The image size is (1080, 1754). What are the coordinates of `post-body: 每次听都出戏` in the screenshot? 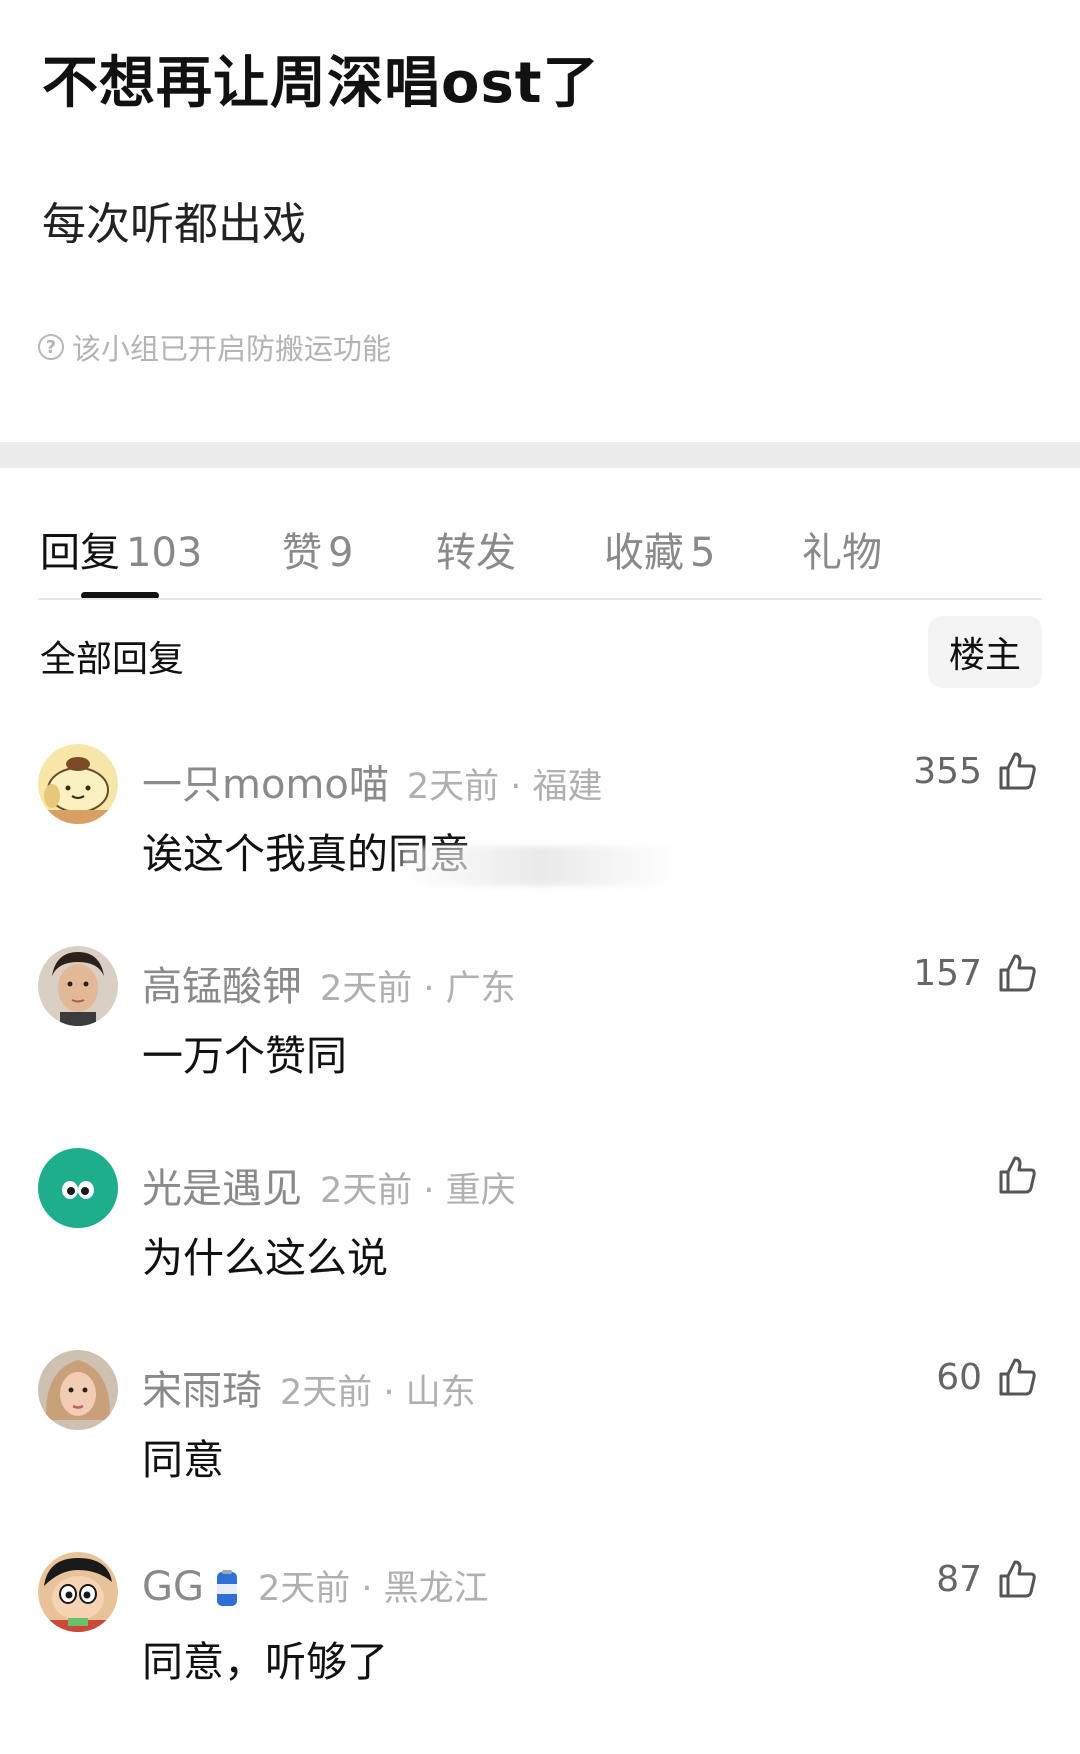 It's located at (174, 224).